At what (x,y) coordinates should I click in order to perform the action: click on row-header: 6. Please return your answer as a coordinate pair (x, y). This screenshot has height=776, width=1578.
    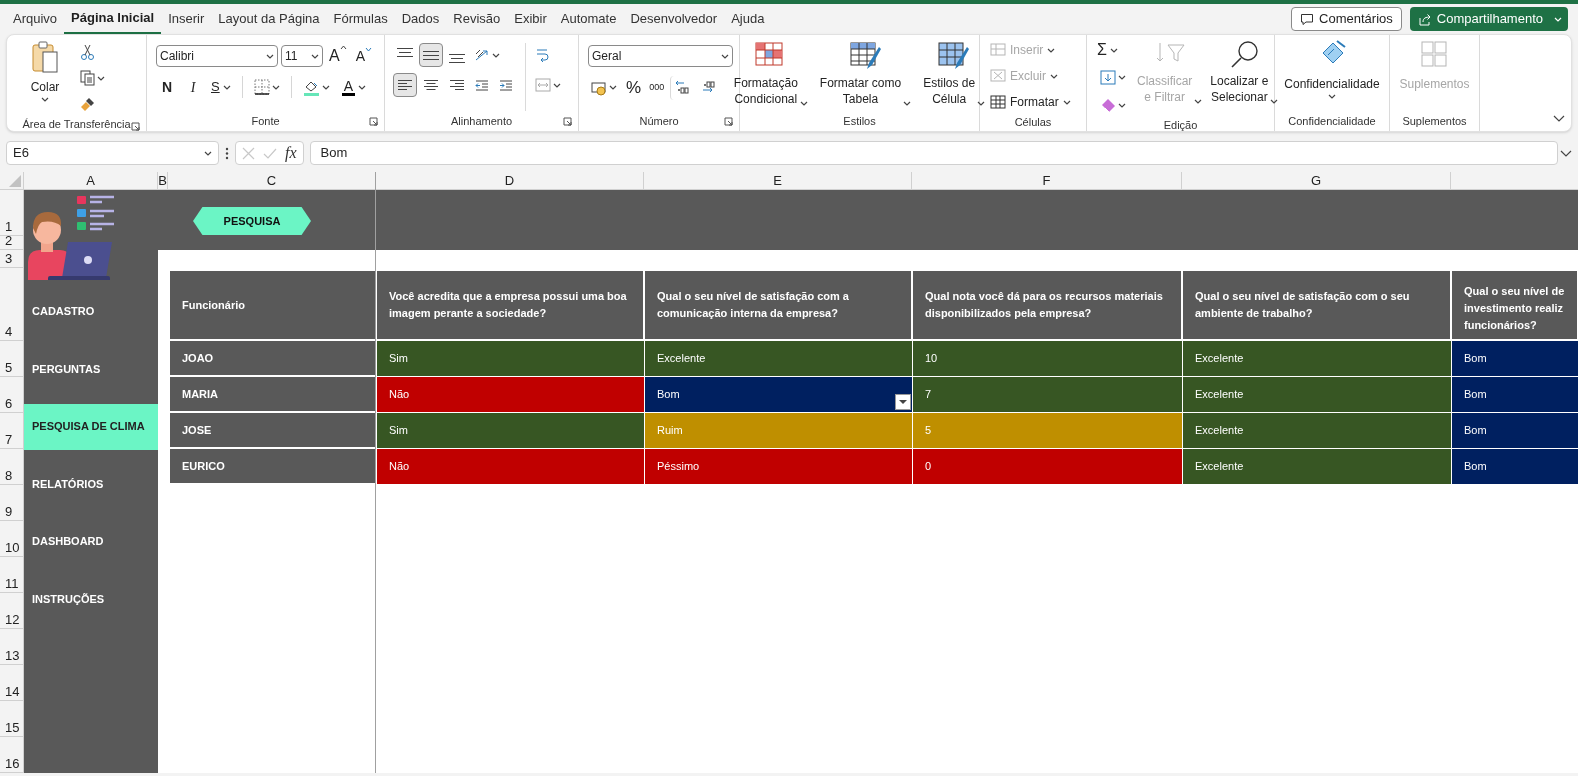
    Looking at the image, I should click on (12, 395).